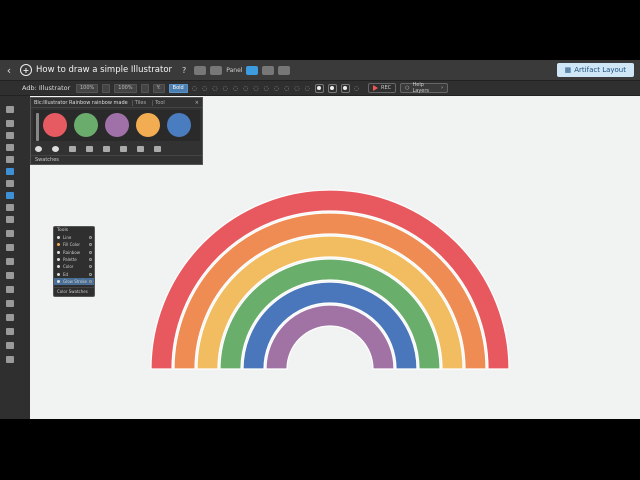 The image size is (640, 480). Describe the element at coordinates (10, 123) in the screenshot. I see `direct-select-tool-icon` at that location.